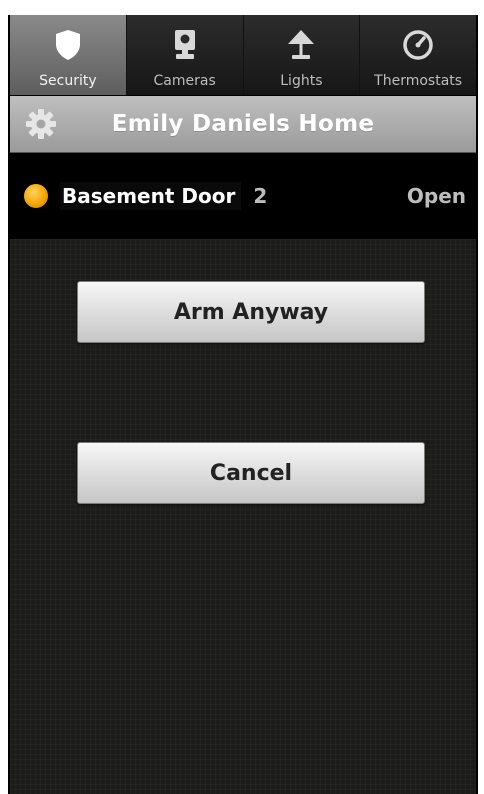 The image size is (484, 794). Describe the element at coordinates (301, 81) in the screenshot. I see `tab-label: Lights` at that location.